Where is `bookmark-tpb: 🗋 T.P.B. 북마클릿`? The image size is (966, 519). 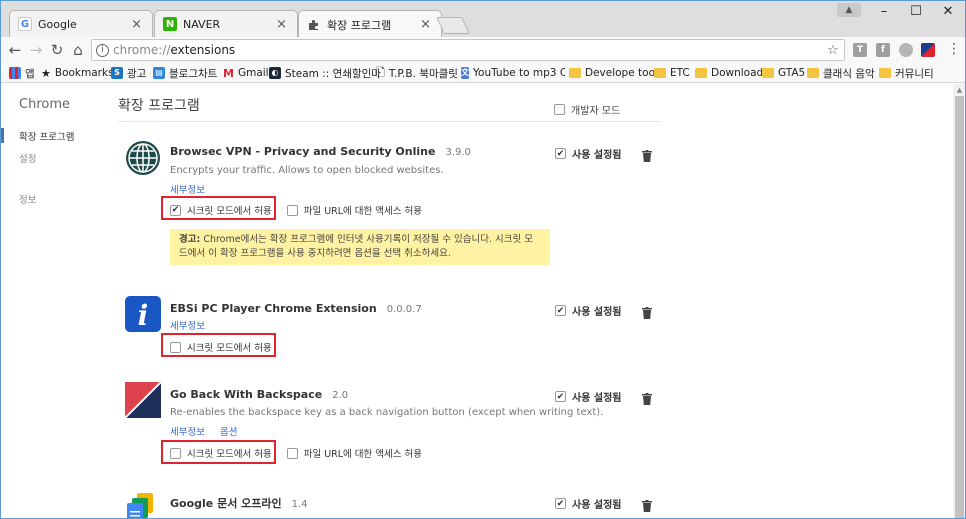
bookmark-tpb: 🗋 T.P.B. 북마클릿 is located at coordinates (417, 73).